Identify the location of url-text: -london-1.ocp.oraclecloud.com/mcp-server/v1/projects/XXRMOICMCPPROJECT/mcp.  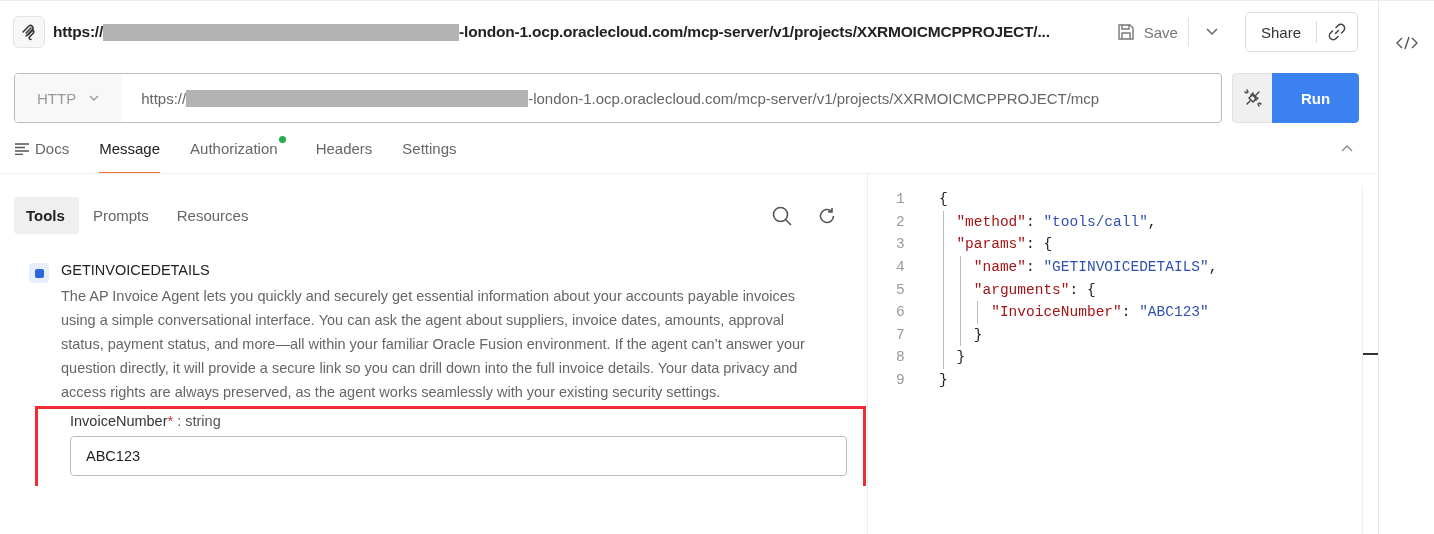
(814, 98).